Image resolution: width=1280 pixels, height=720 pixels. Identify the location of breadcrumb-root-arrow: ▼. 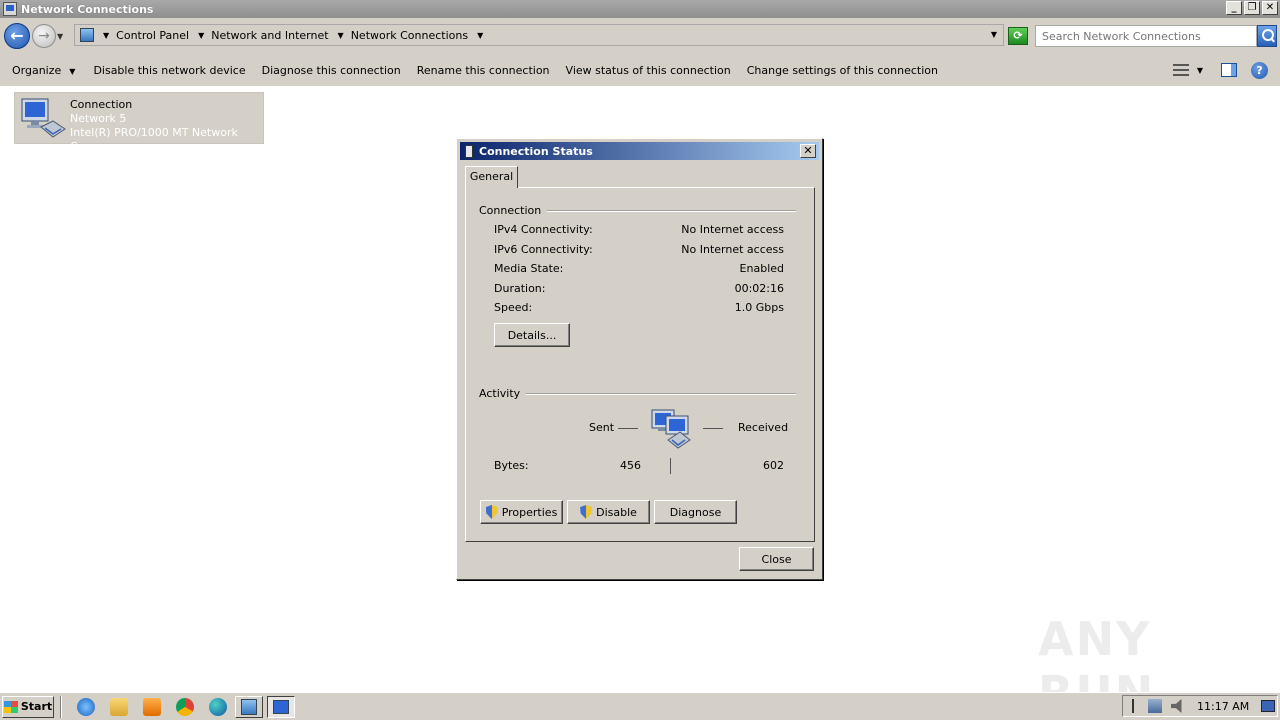
(106, 35).